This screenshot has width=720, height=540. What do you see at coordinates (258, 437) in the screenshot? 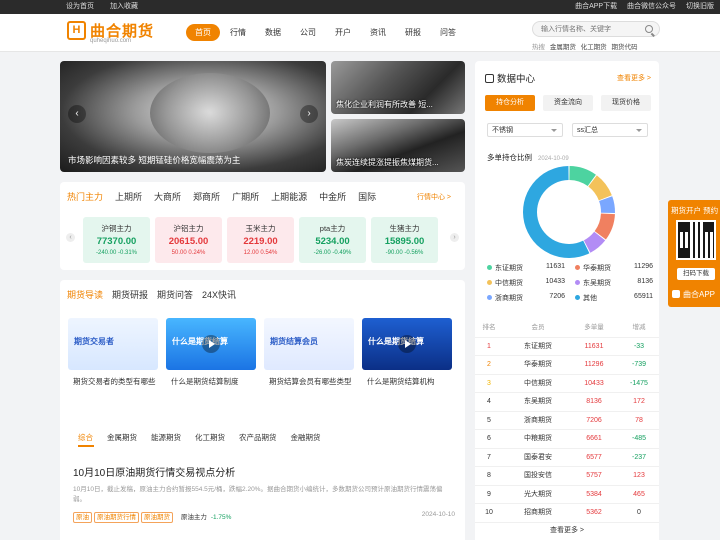
I see `category-tab: 农产品期货` at bounding box center [258, 437].